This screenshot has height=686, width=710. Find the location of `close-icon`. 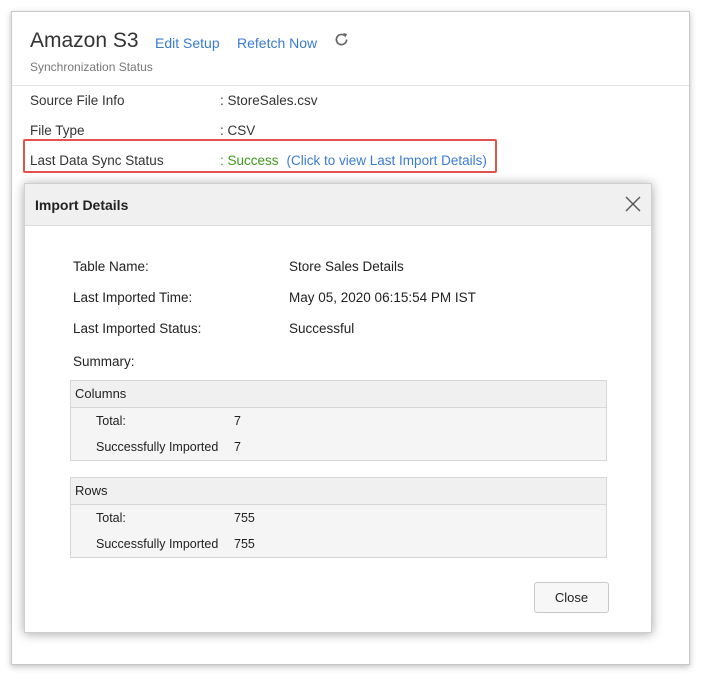

close-icon is located at coordinates (633, 204).